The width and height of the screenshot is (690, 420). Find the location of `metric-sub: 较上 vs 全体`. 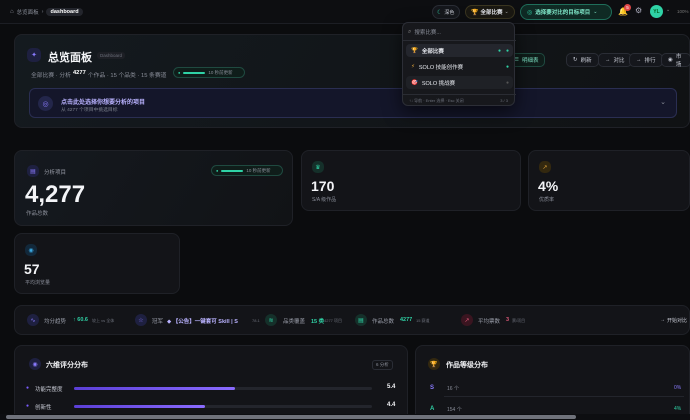

metric-sub: 较上 vs 全体 is located at coordinates (103, 320).